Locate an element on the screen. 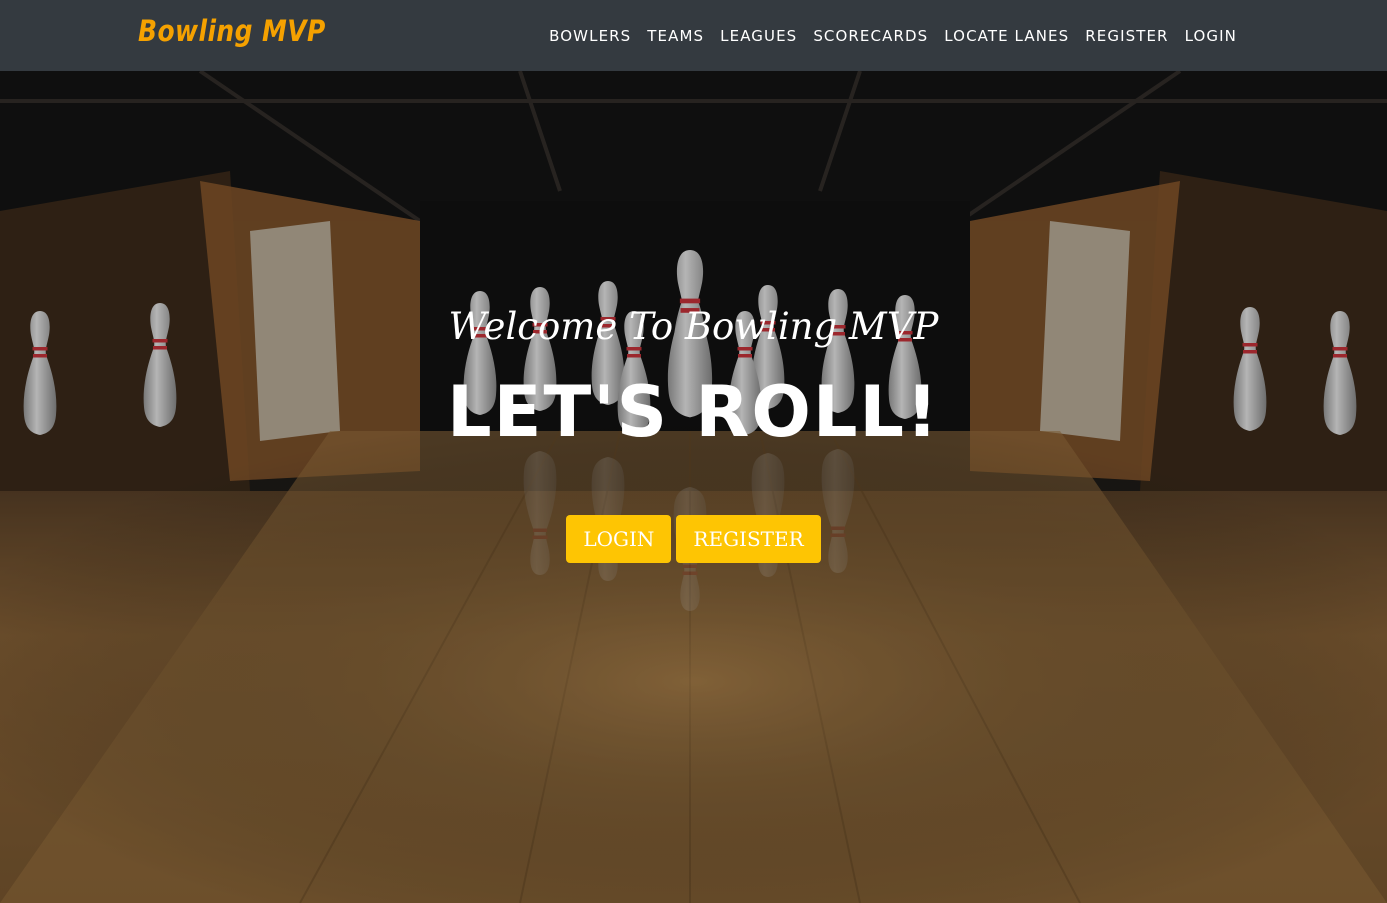  nav-link-teams: TEAMS is located at coordinates (675, 36).